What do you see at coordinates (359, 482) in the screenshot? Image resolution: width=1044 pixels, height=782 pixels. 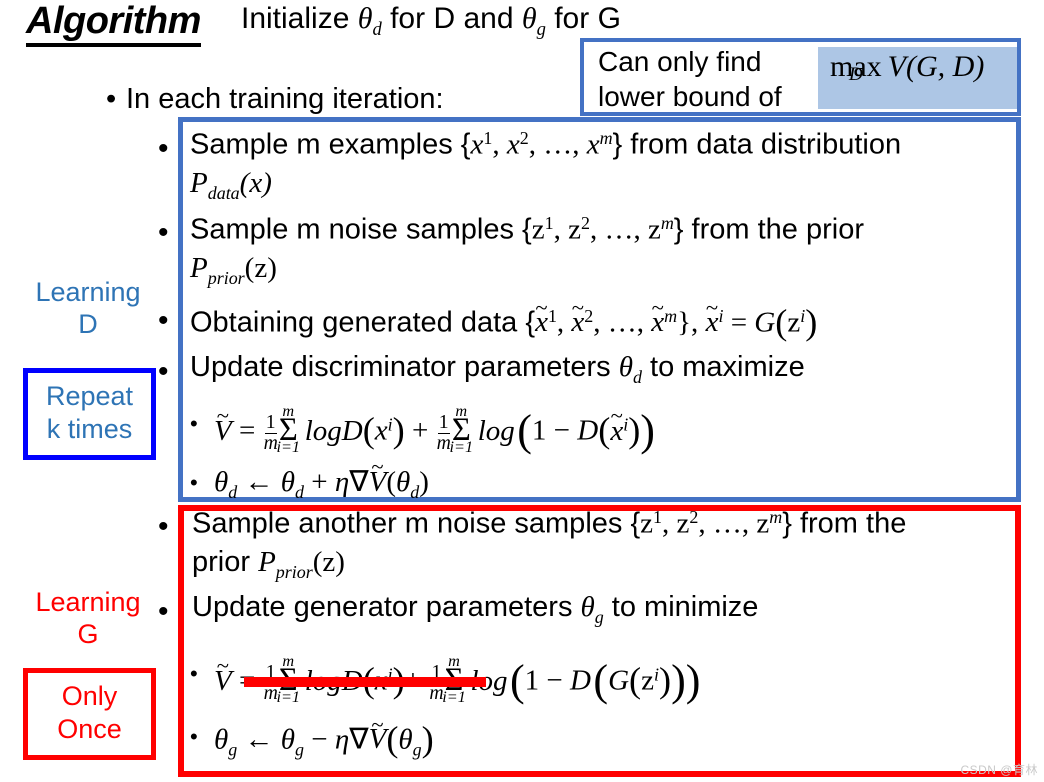 I see `nabla-icon: ∇` at bounding box center [359, 482].